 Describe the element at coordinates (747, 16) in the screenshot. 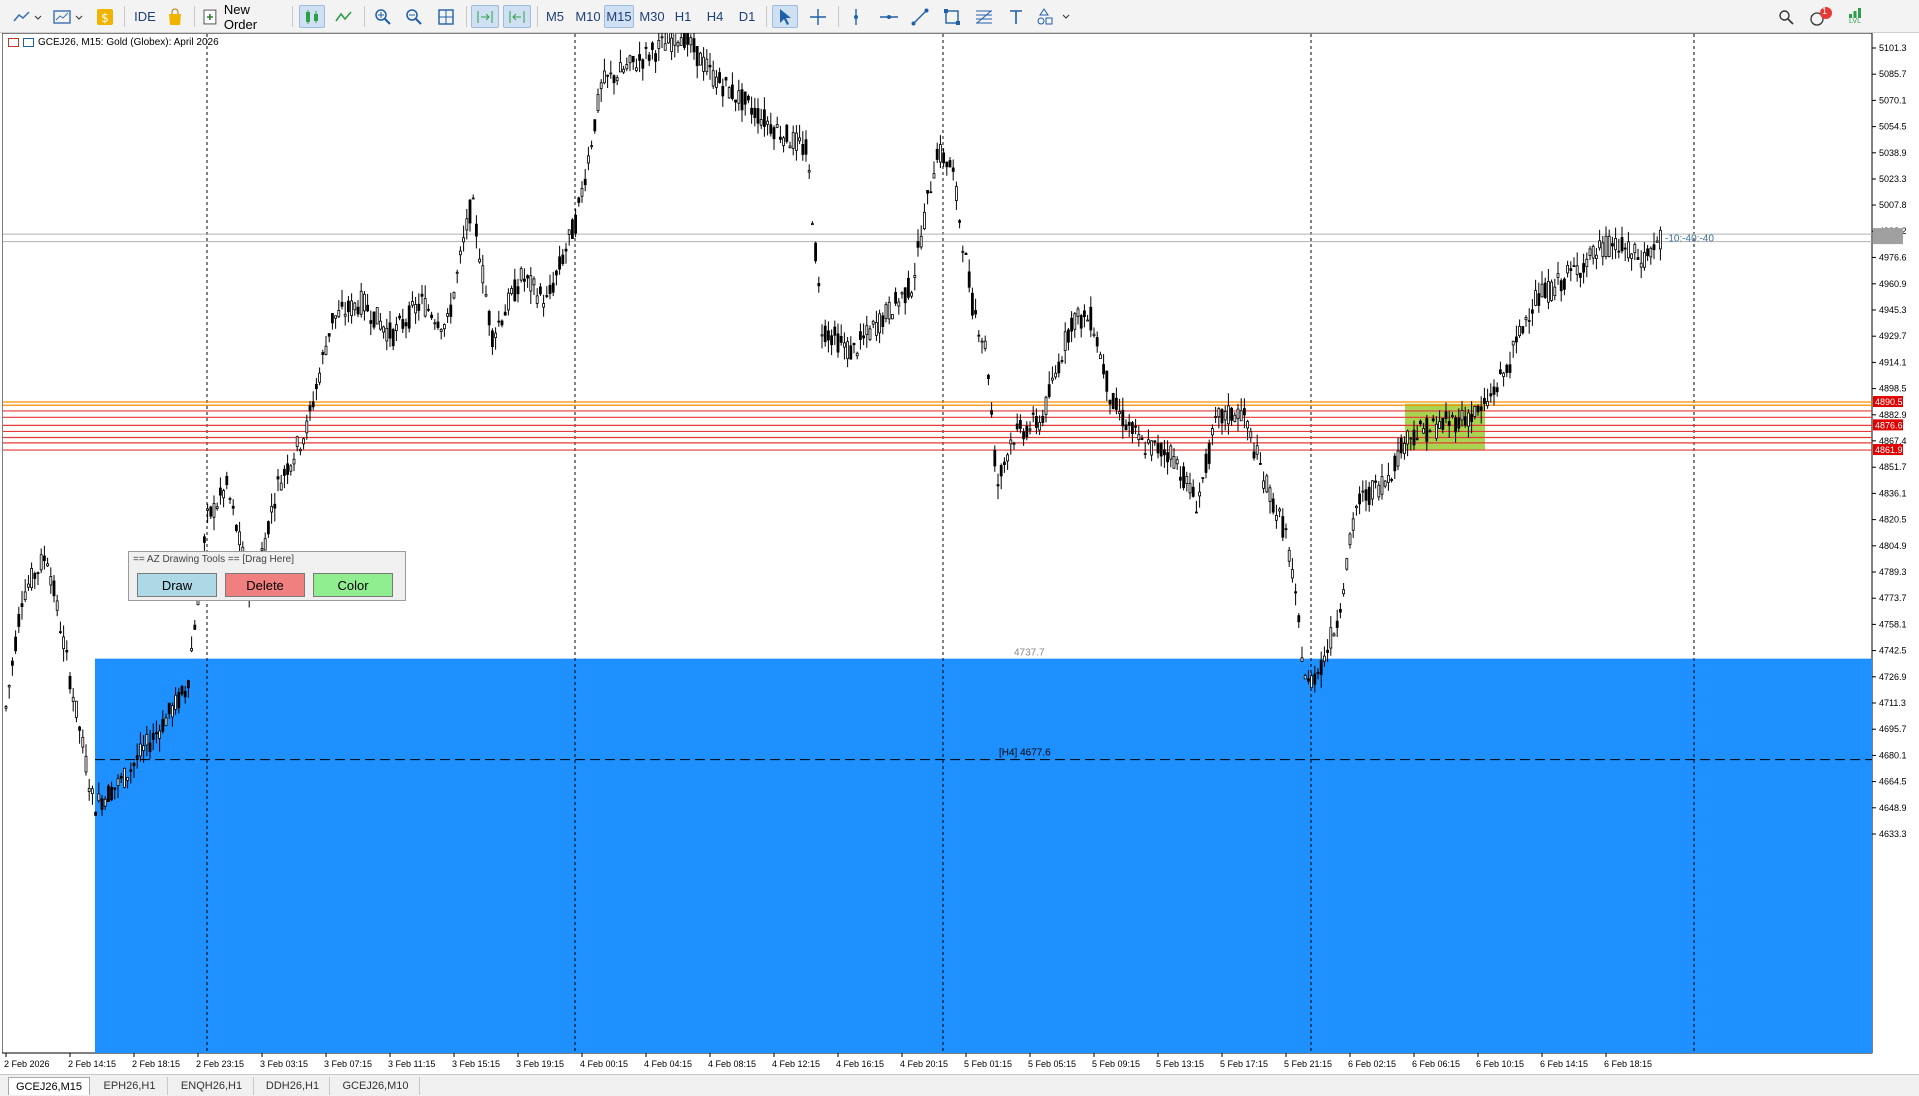

I see `timeframe-d1: D1` at that location.